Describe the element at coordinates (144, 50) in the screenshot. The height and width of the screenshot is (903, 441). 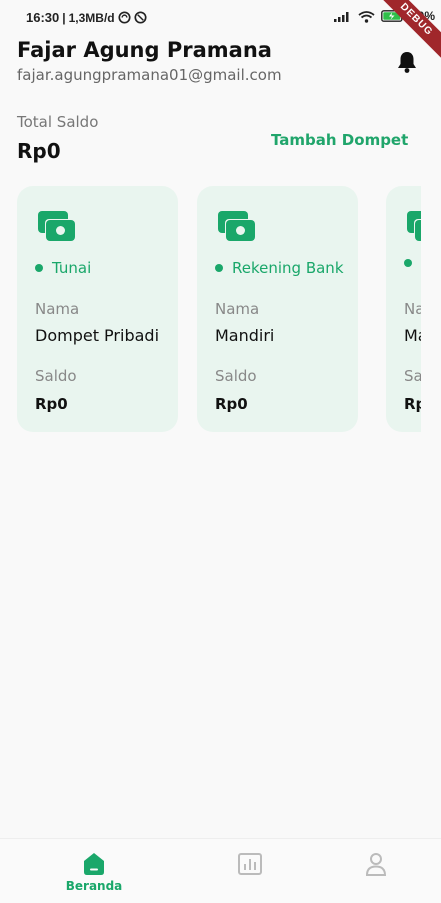
I see `user-name: Fajar Agung Pramana` at that location.